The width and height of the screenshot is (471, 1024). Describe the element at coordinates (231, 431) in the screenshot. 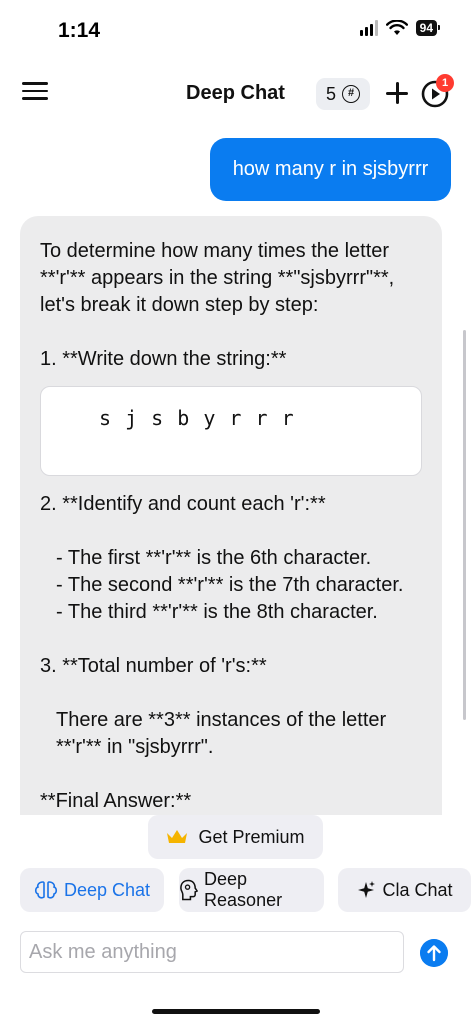

I see `code-block: s j s b y r r r` at that location.